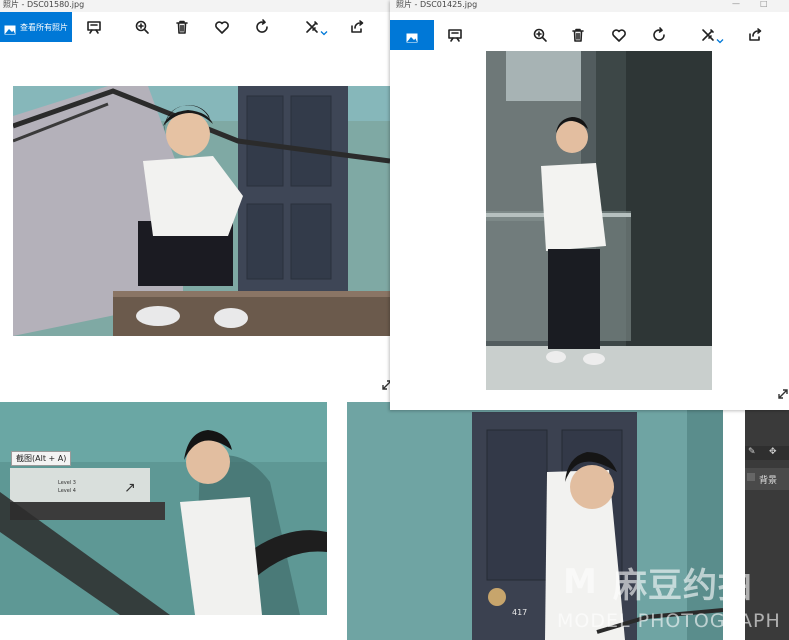 The width and height of the screenshot is (789, 640). I want to click on minimize-button: —, so click(736, 4).